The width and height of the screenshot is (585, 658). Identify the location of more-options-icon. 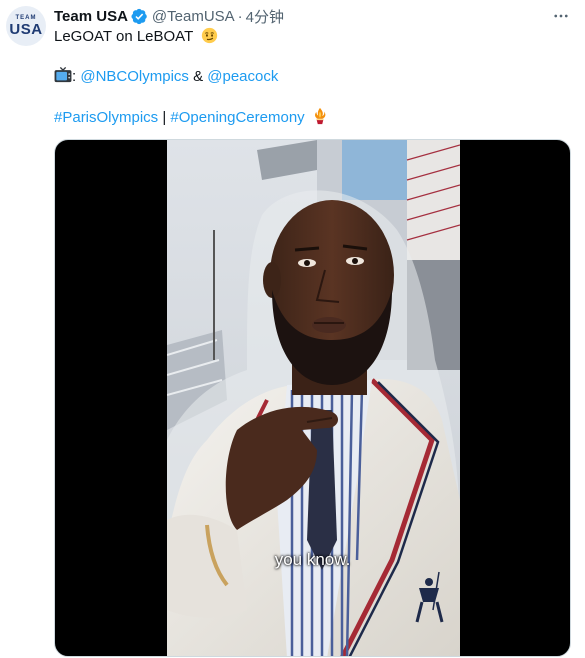
(561, 16).